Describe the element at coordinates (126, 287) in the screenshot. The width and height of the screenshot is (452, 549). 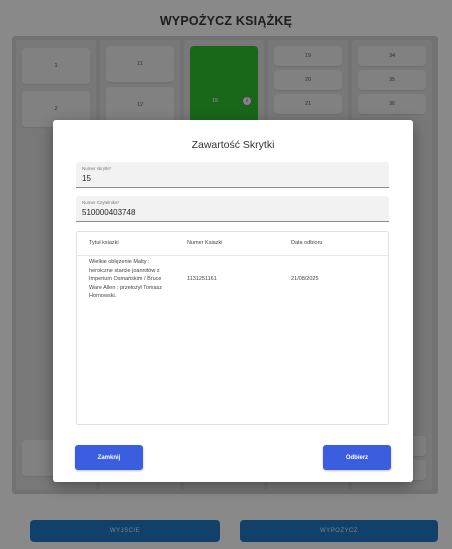
I see `book-title-line: Ware Allen ; przełożył Tomasz` at that location.